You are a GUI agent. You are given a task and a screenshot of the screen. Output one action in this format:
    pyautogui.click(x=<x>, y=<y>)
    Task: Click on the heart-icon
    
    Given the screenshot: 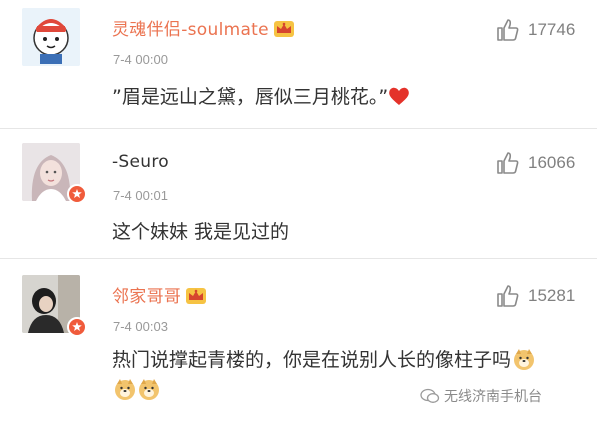 What is the action you would take?
    pyautogui.click(x=399, y=96)
    